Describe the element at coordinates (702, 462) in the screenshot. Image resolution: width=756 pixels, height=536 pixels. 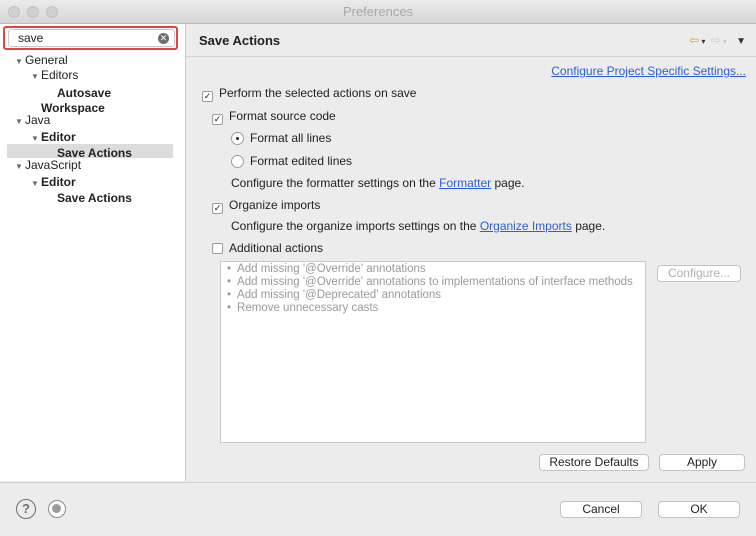
I see `apply-button: Apply` at that location.